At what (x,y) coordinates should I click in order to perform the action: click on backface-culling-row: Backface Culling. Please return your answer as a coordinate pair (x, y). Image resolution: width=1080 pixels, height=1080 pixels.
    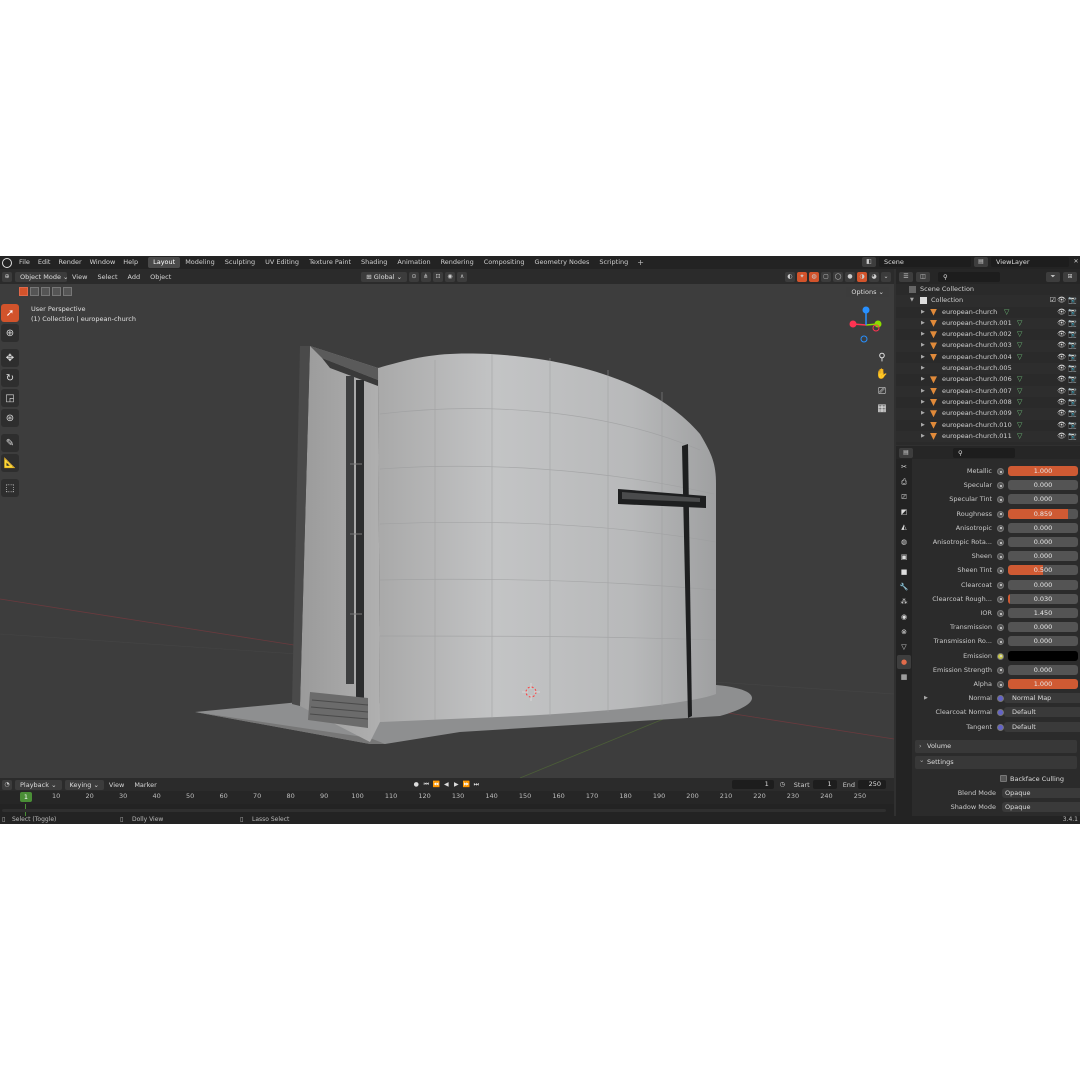
    Looking at the image, I should click on (996, 779).